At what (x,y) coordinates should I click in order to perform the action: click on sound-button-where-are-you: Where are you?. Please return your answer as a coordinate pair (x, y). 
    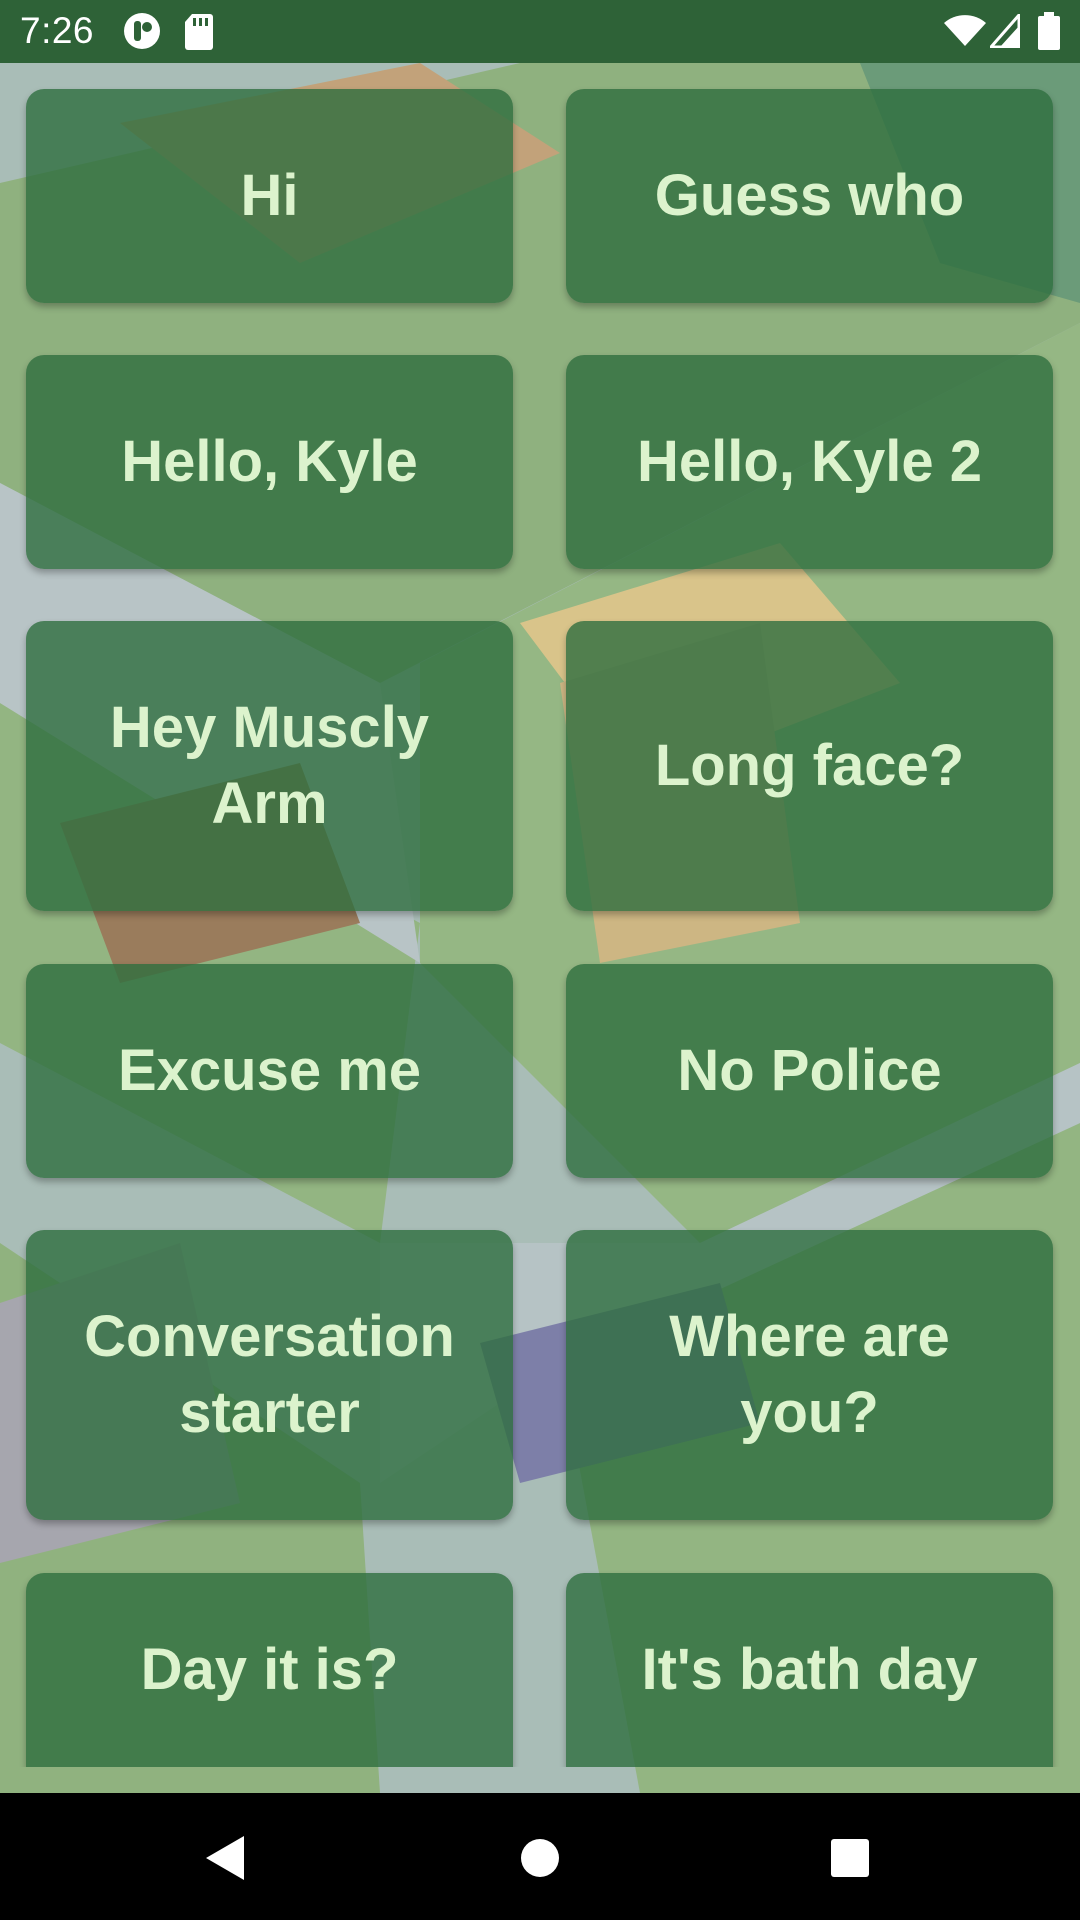
    Looking at the image, I should click on (809, 1375).